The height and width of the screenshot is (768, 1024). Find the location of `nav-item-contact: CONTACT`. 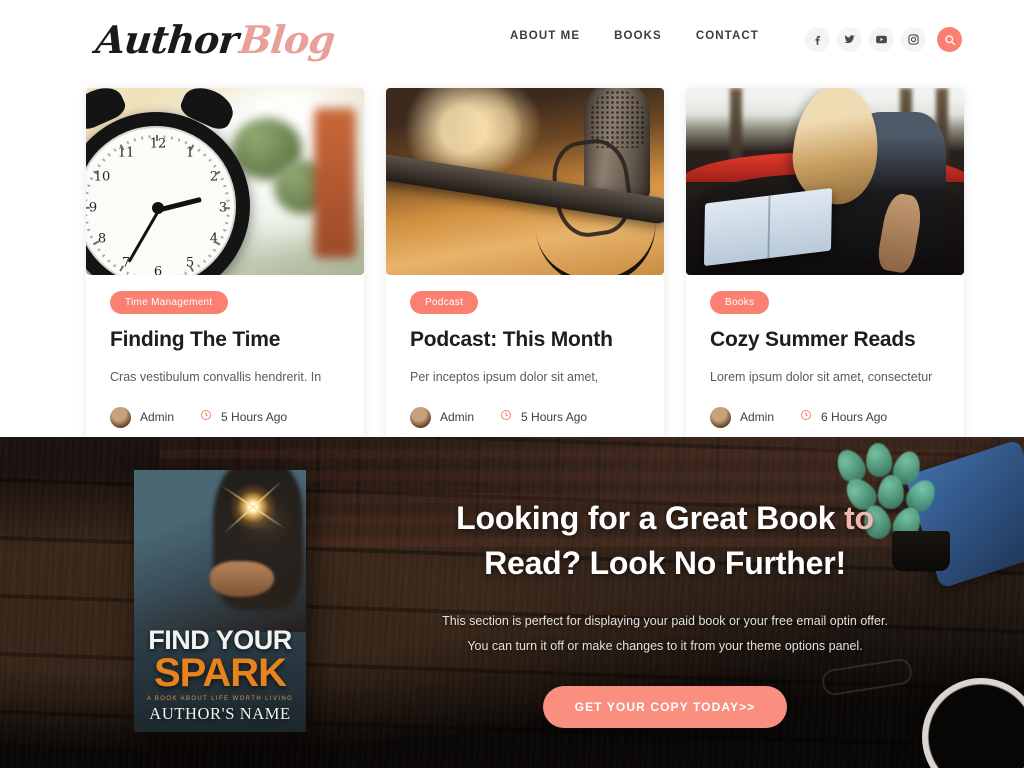

nav-item-contact: CONTACT is located at coordinates (727, 36).